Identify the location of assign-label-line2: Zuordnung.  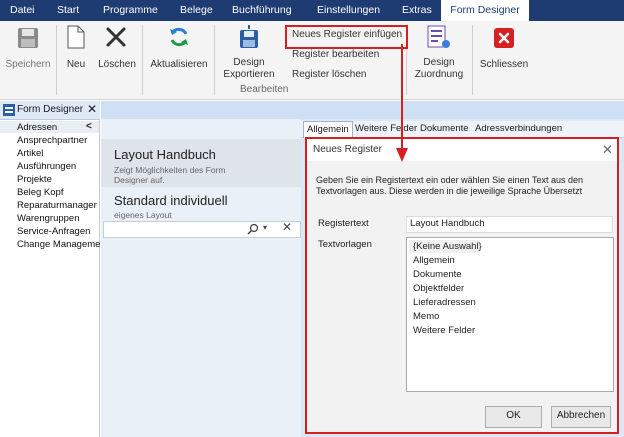
(439, 74).